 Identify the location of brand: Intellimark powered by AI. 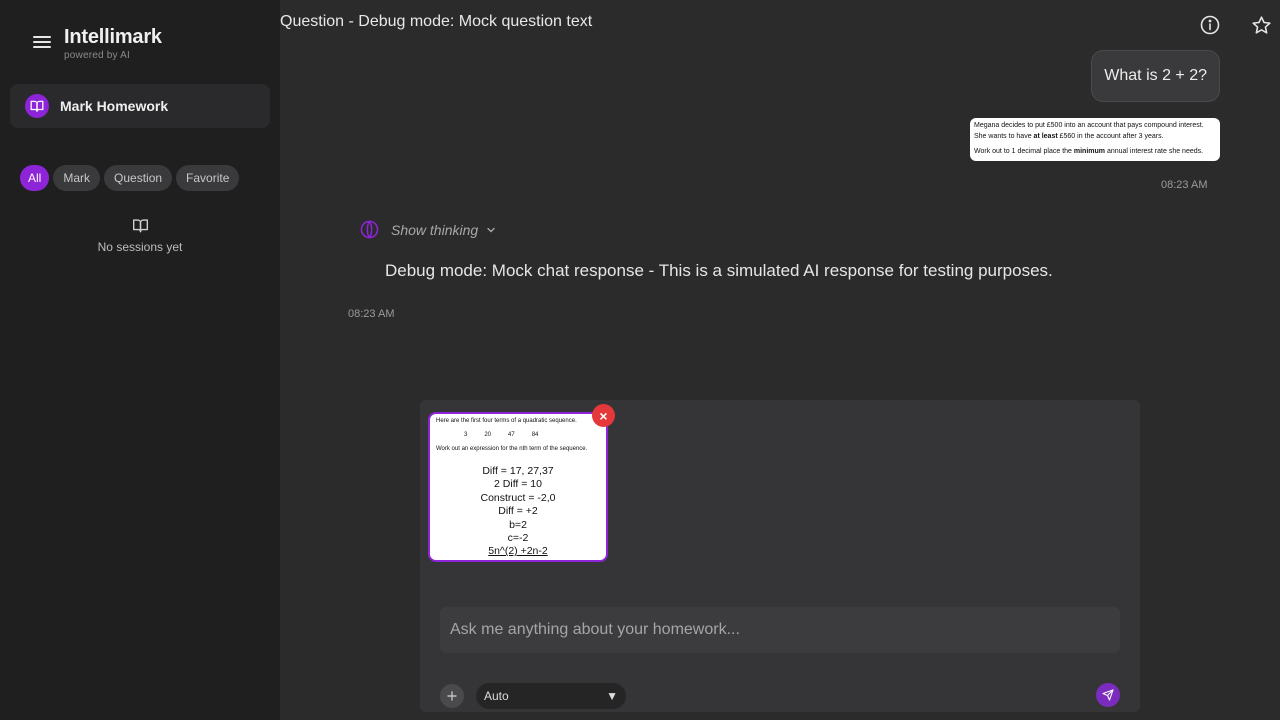
(113, 43).